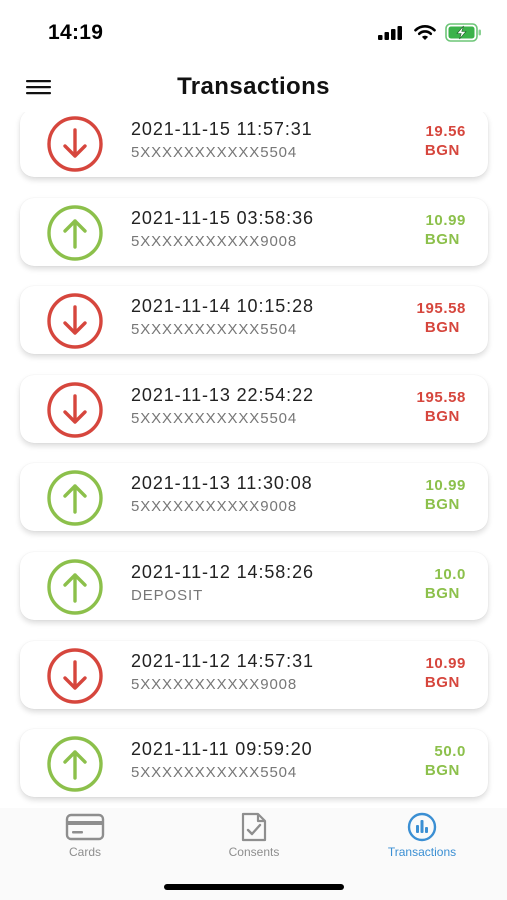 The width and height of the screenshot is (507, 900). I want to click on transaction-datetime: 2021-11-13 11:30:08, so click(222, 483).